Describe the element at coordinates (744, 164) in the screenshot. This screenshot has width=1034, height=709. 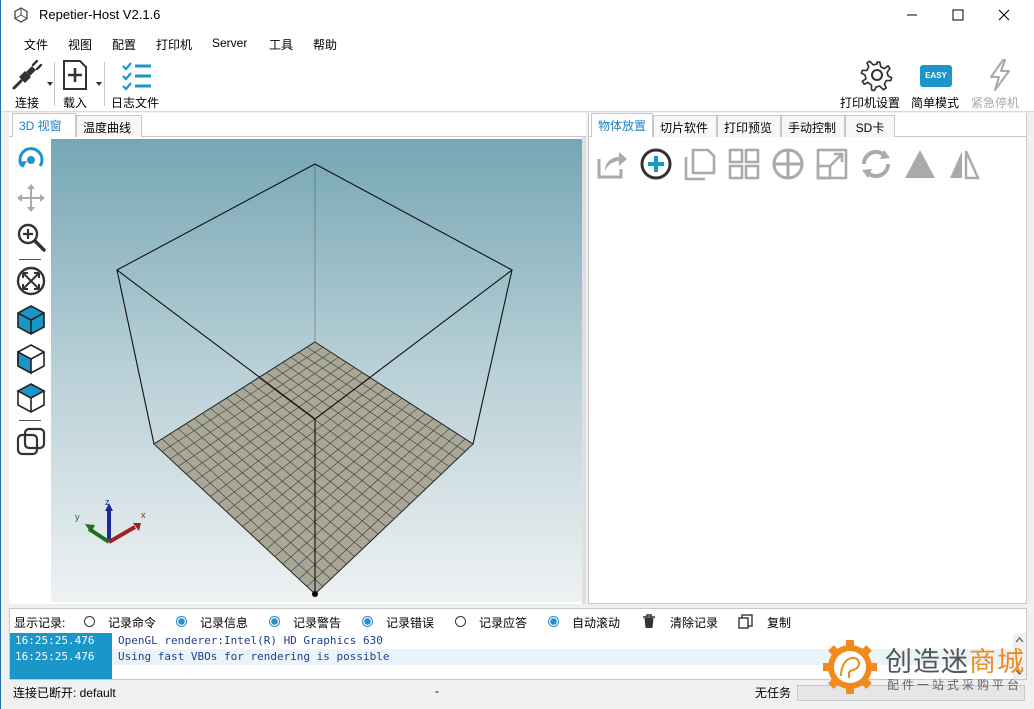
I see `autoposition-icon` at that location.